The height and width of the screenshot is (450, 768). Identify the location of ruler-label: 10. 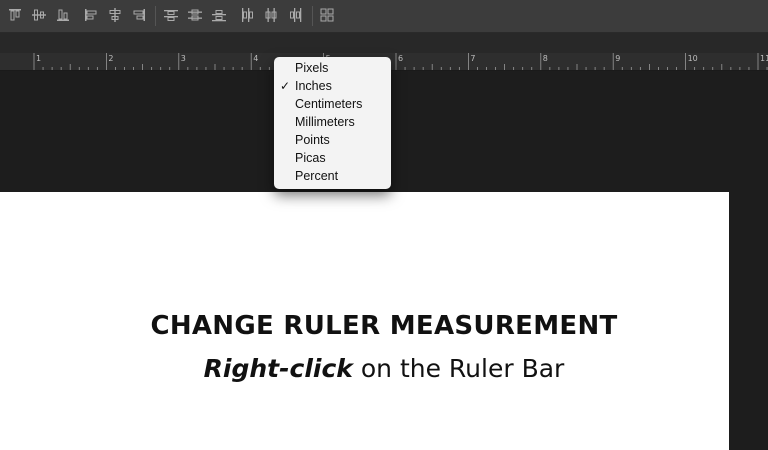
(692, 58).